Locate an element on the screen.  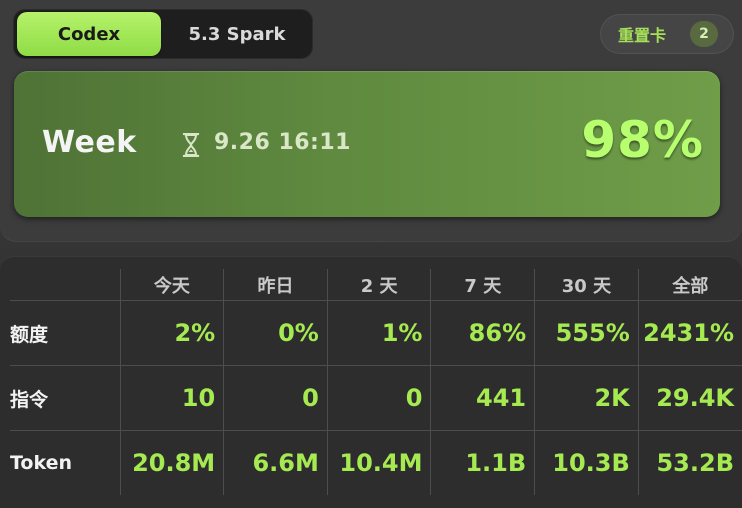
row-label: Token is located at coordinates (41, 463).